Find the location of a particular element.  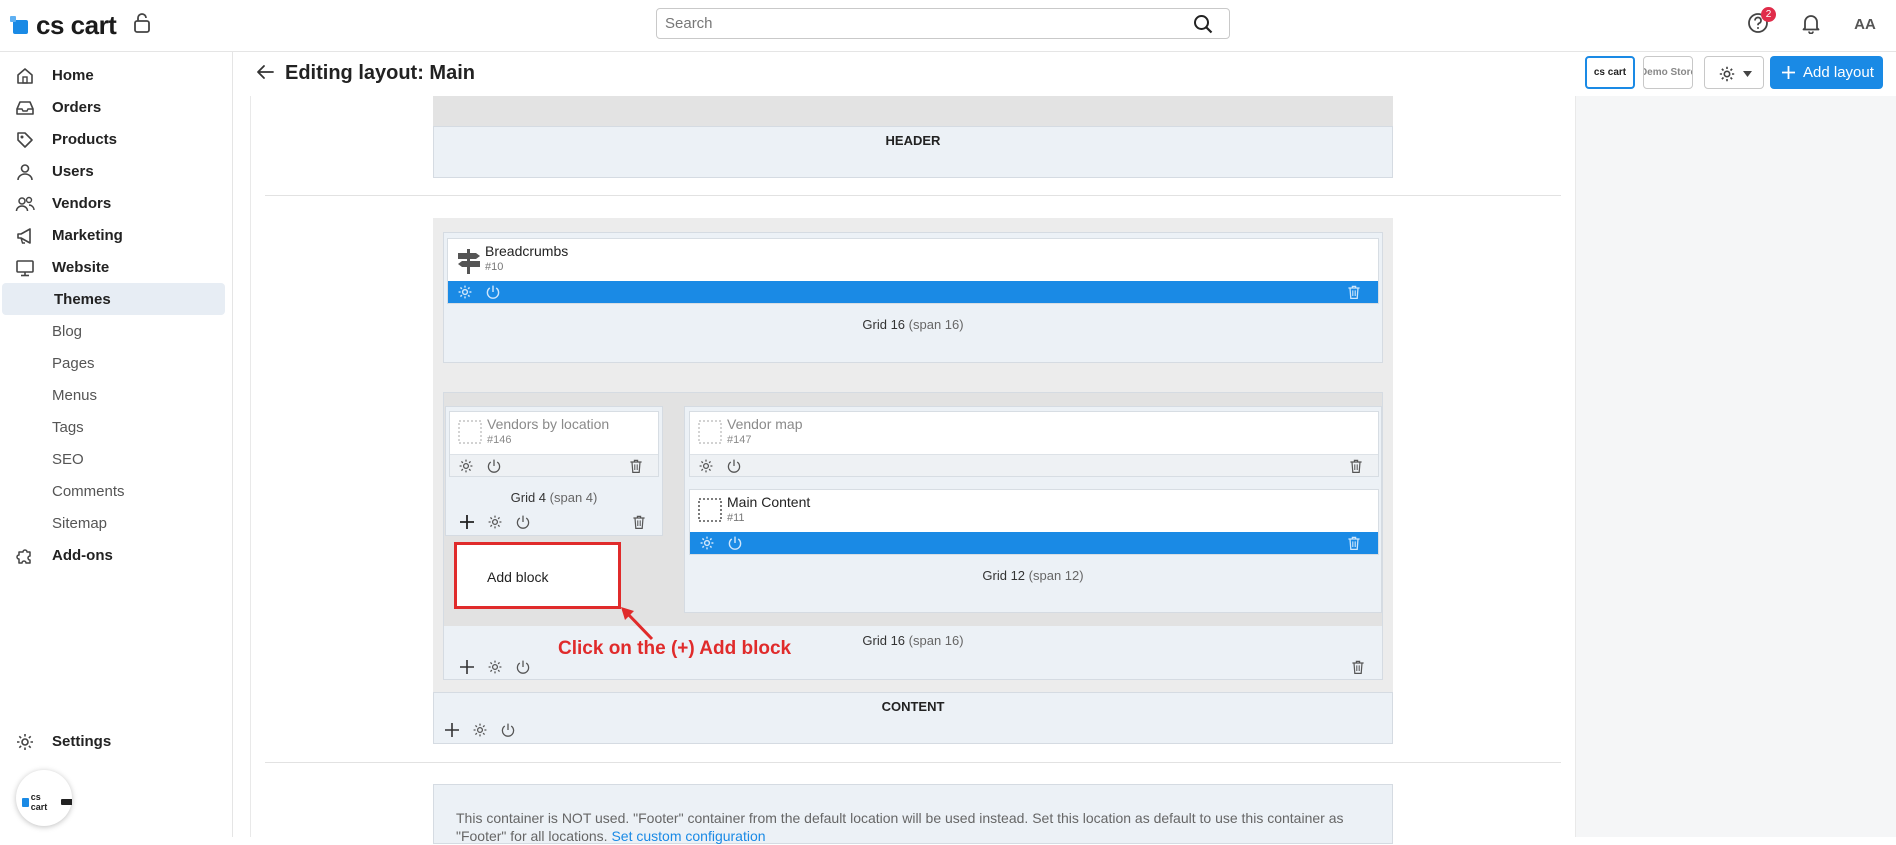

sidebar-item-home: Home is located at coordinates (112, 75).